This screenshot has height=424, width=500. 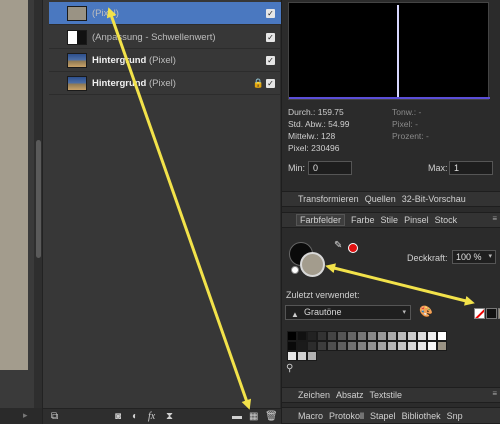 I want to click on pipette-color-swatch, so click(x=353, y=248).